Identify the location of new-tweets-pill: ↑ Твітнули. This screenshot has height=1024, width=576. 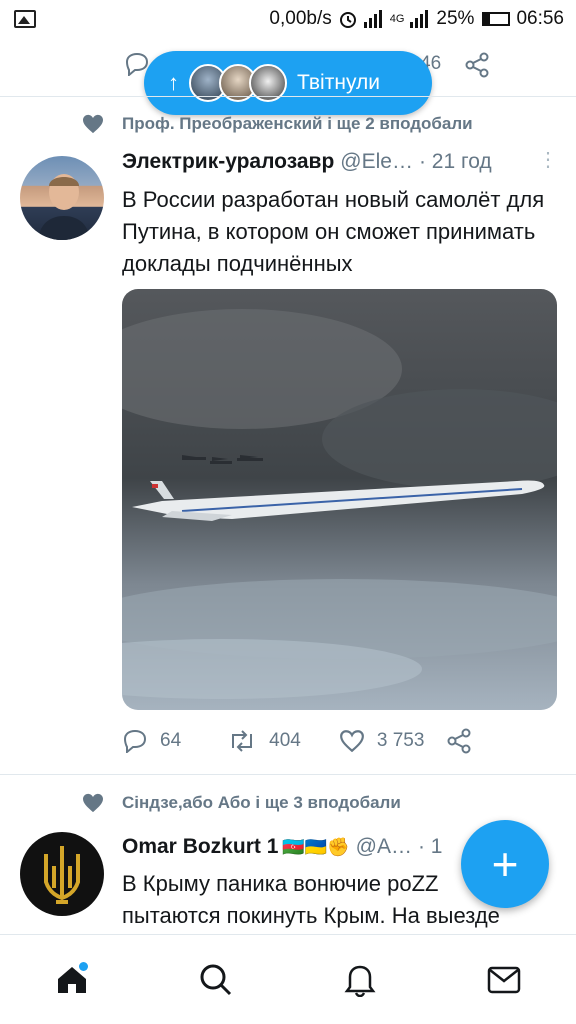
(288, 83).